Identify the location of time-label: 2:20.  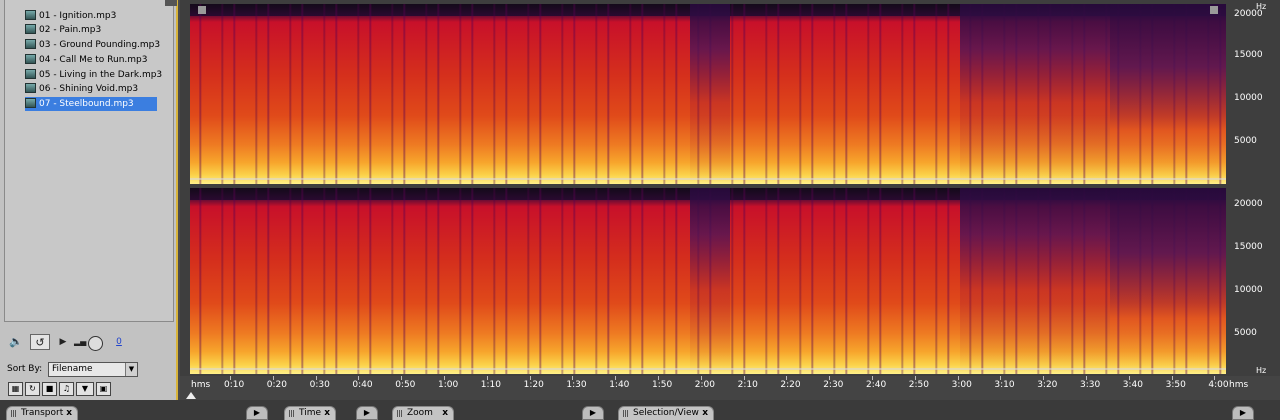
(790, 385).